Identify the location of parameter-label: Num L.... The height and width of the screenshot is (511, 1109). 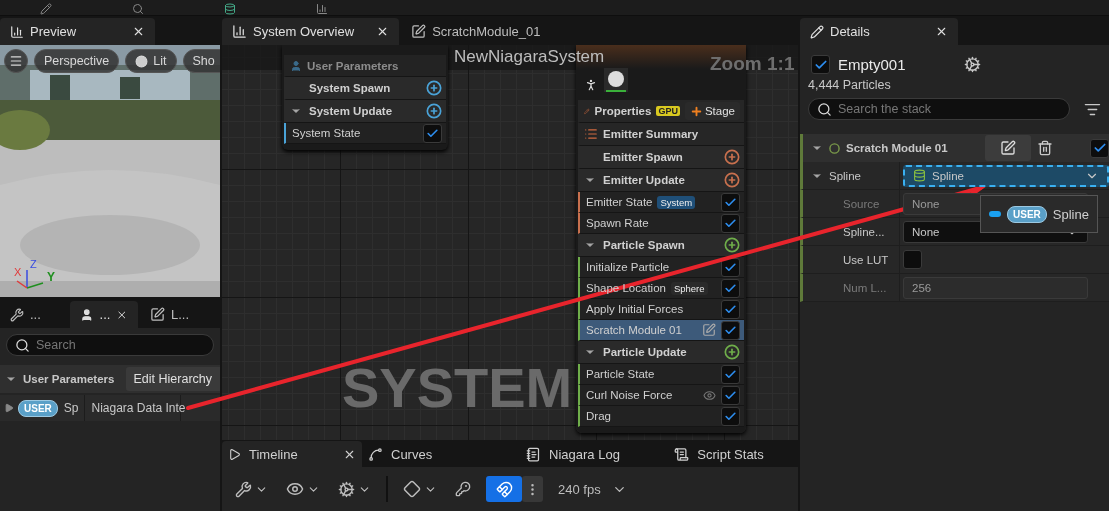
(851, 287).